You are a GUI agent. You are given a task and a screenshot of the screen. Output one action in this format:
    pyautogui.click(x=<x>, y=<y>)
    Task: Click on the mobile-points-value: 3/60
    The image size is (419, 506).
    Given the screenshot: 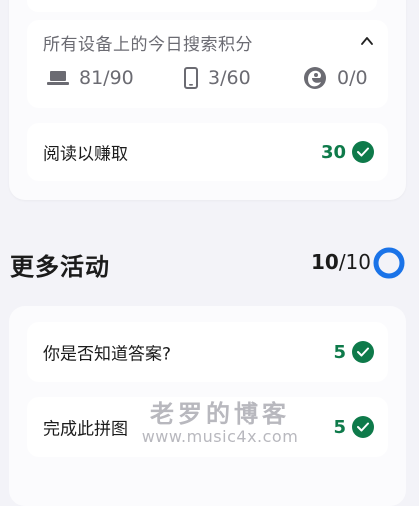 What is the action you would take?
    pyautogui.click(x=229, y=78)
    